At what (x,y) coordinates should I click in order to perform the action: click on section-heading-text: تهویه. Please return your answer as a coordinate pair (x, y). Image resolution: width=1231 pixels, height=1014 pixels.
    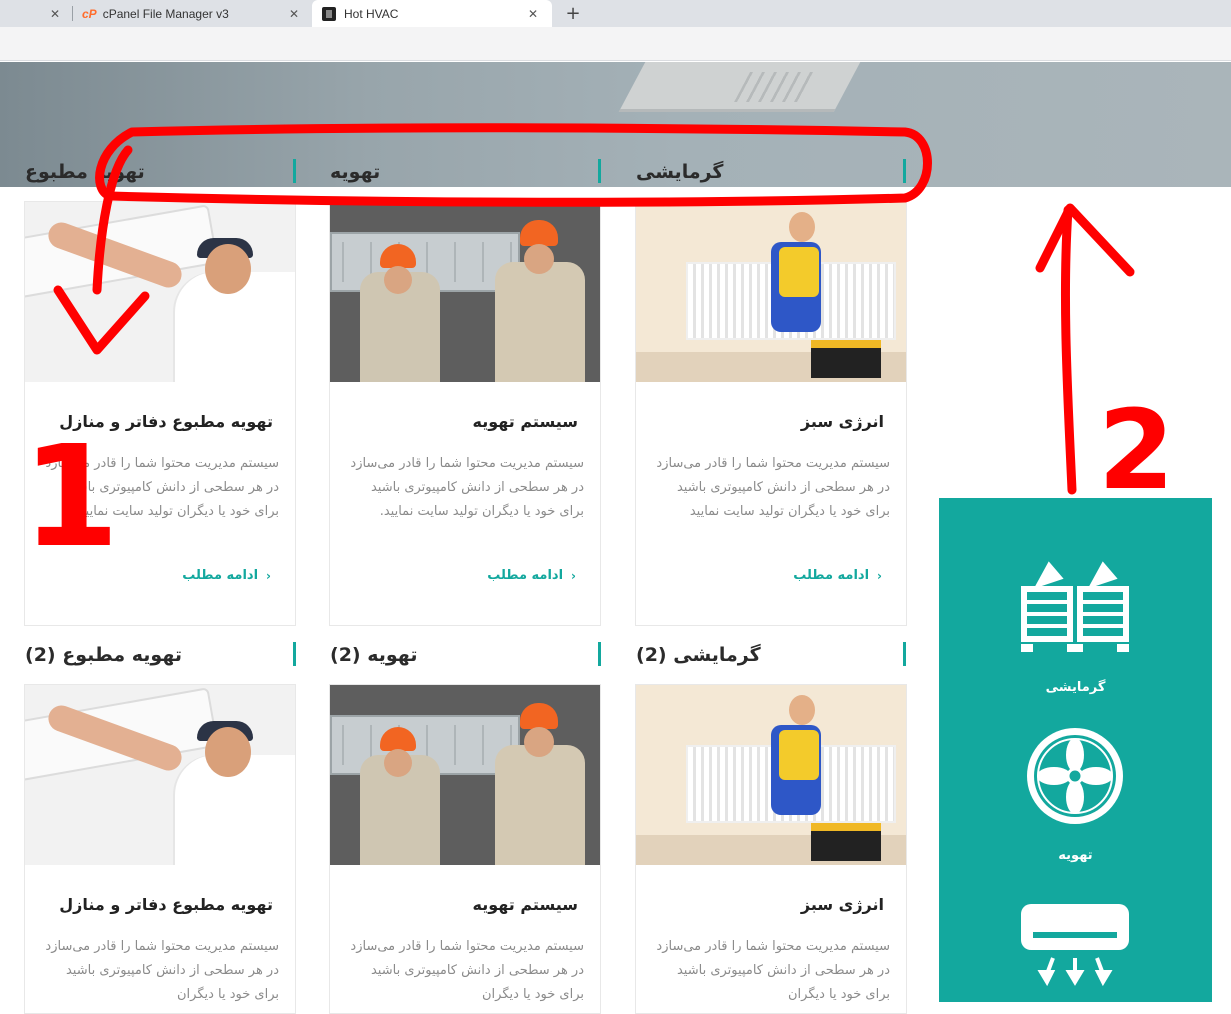
    Looking at the image, I should click on (355, 172).